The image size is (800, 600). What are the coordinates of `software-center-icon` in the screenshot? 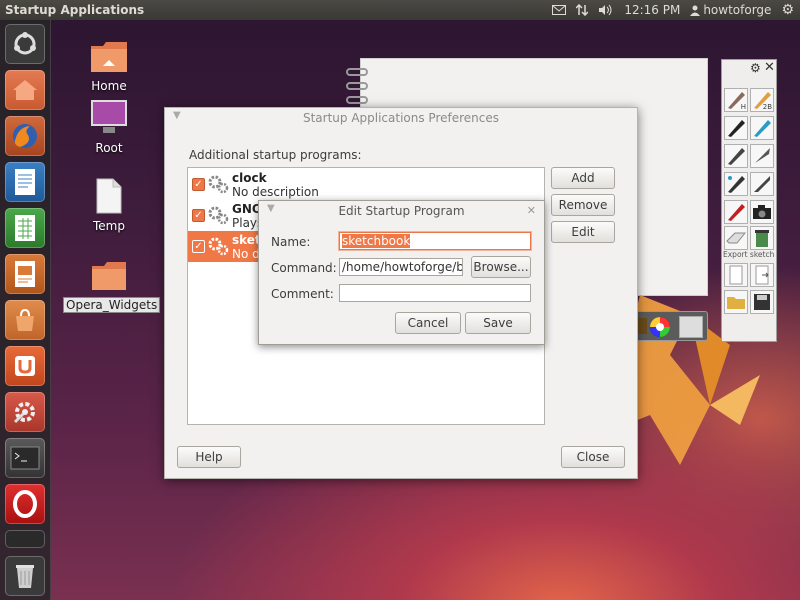 It's located at (25, 320).